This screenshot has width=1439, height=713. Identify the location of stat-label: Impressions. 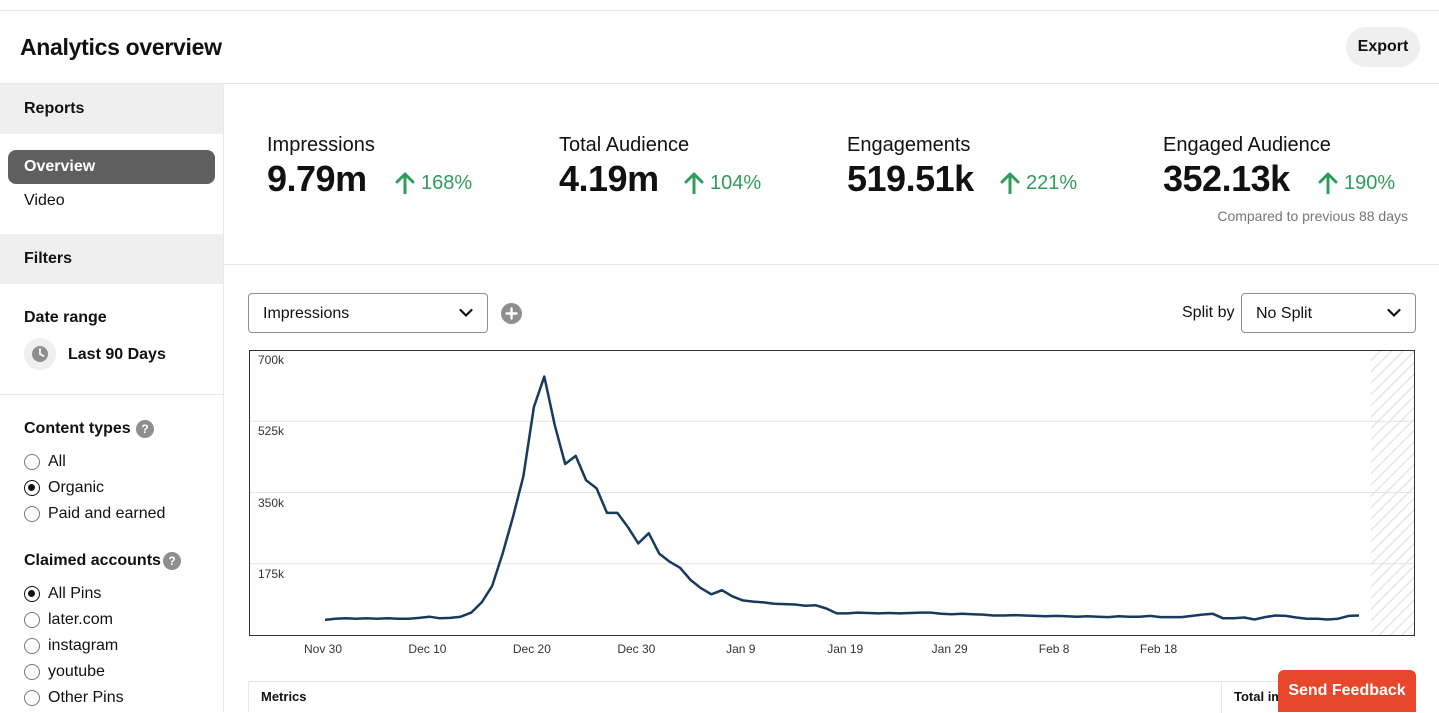
(321, 145).